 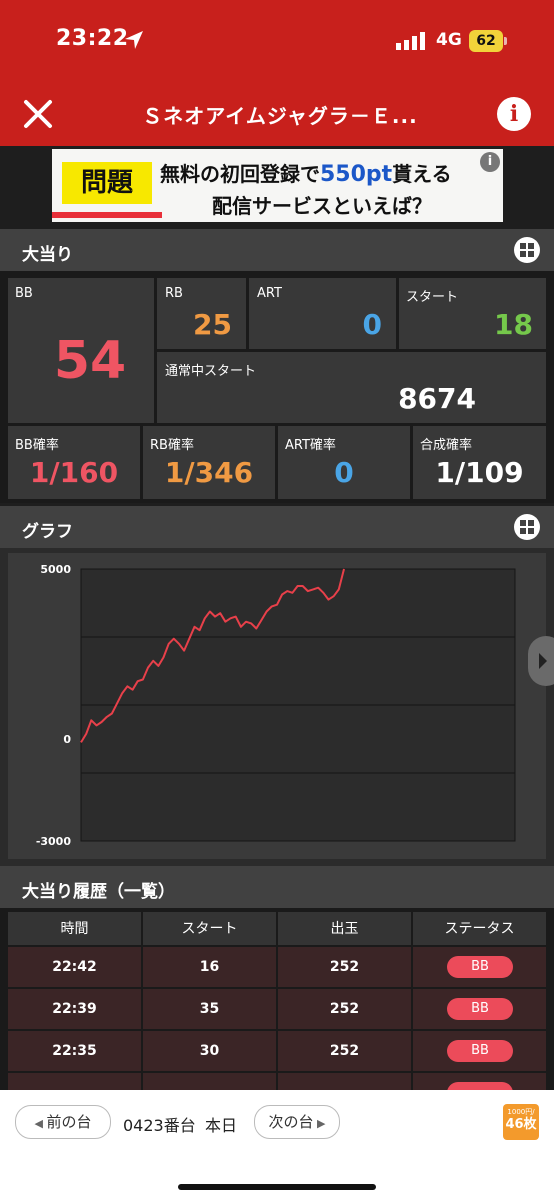 What do you see at coordinates (209, 967) in the screenshot?
I see `table-cell-start: 16` at bounding box center [209, 967].